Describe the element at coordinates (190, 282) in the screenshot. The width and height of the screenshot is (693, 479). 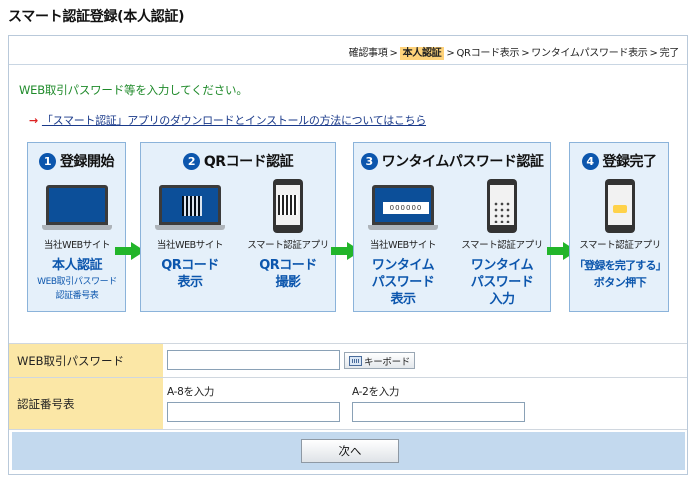
I see `step-2-action-site-2: 表示` at that location.